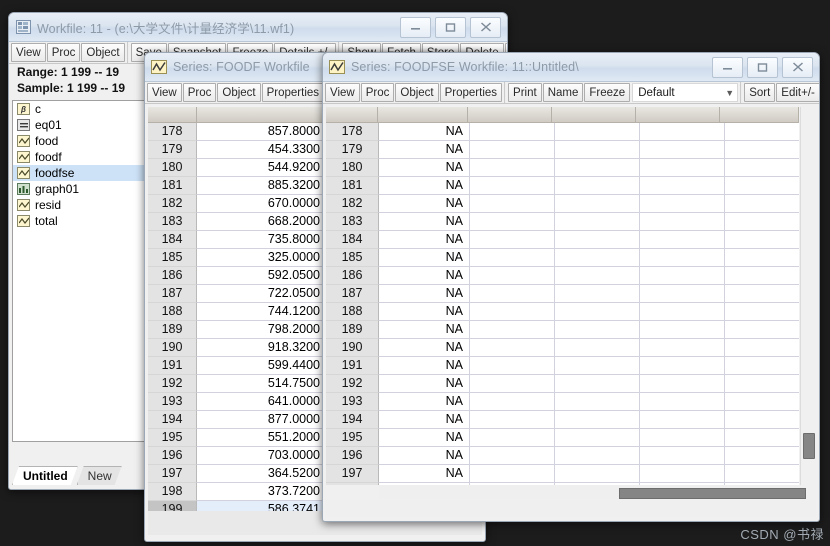 The width and height of the screenshot is (830, 546). I want to click on foodfse-vertical-scrollbar, so click(808, 296).